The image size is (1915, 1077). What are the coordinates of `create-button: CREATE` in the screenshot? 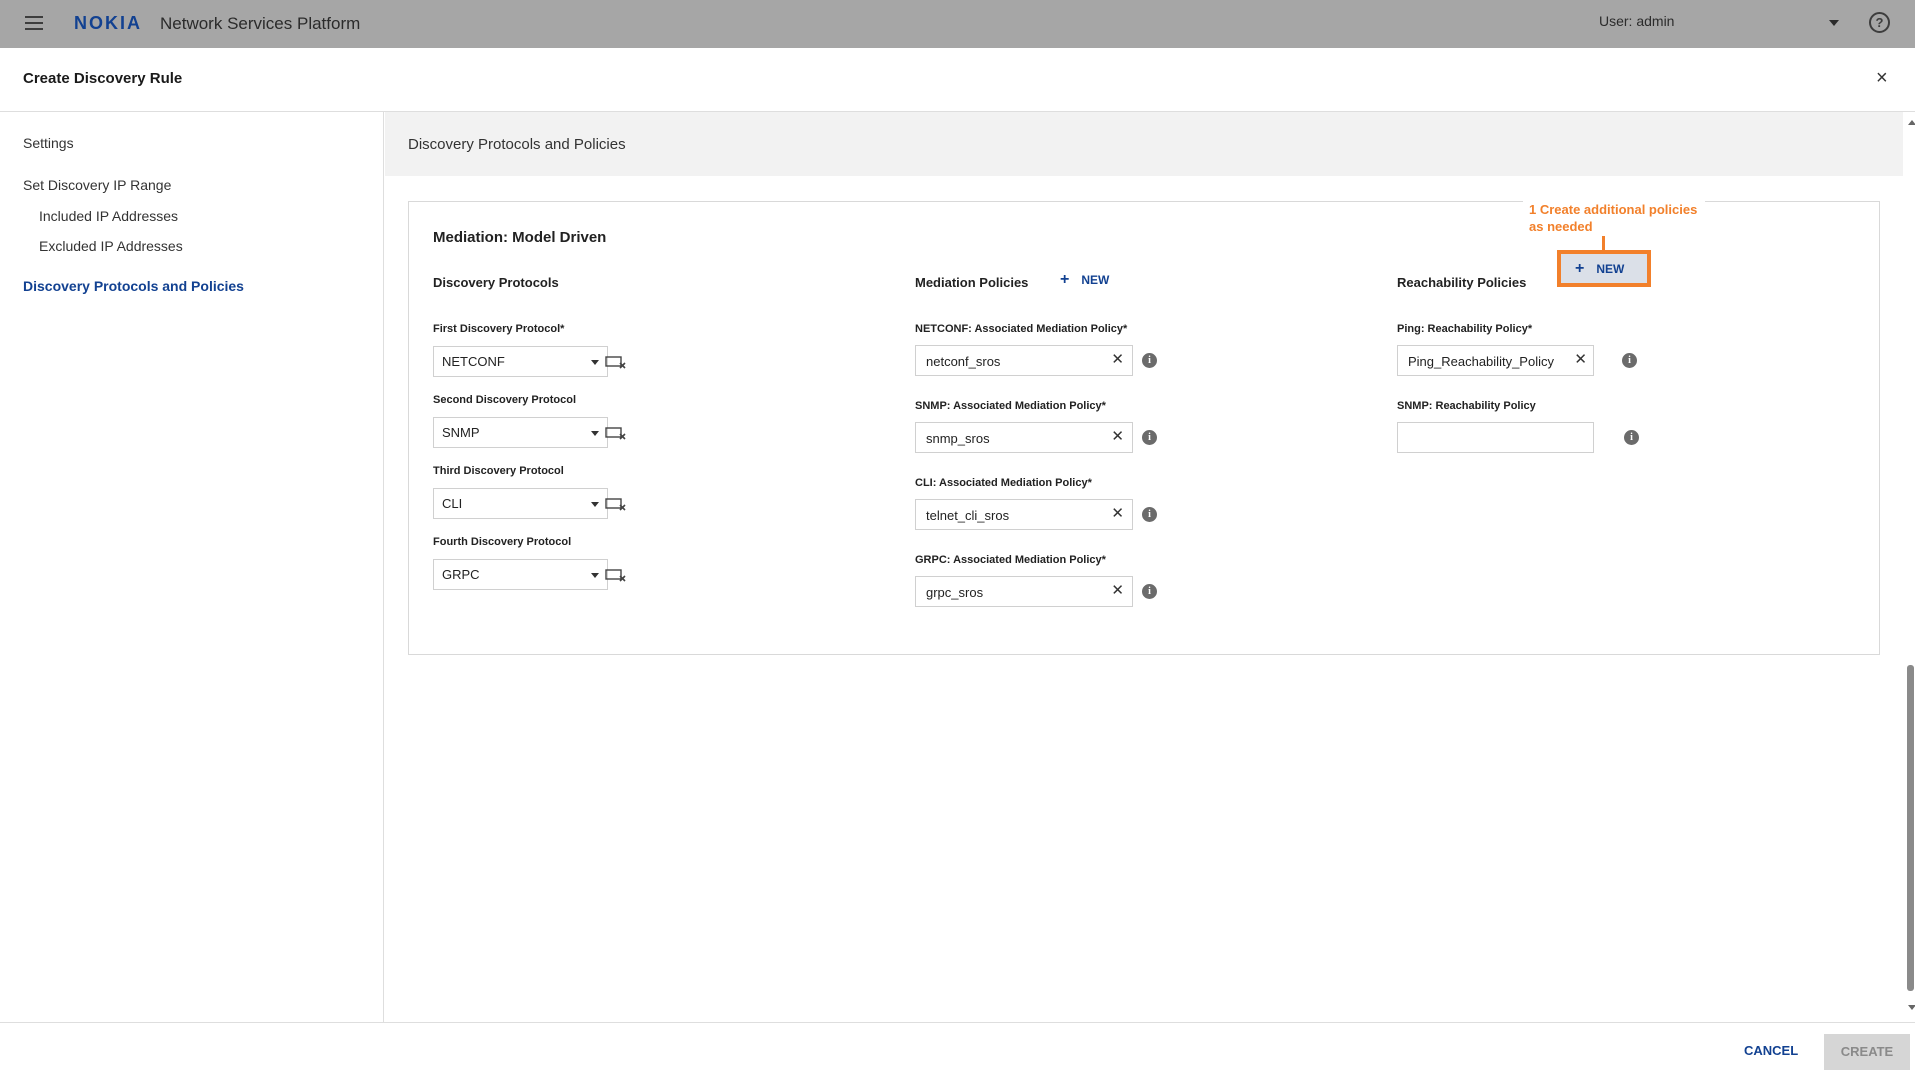 It's located at (1867, 1052).